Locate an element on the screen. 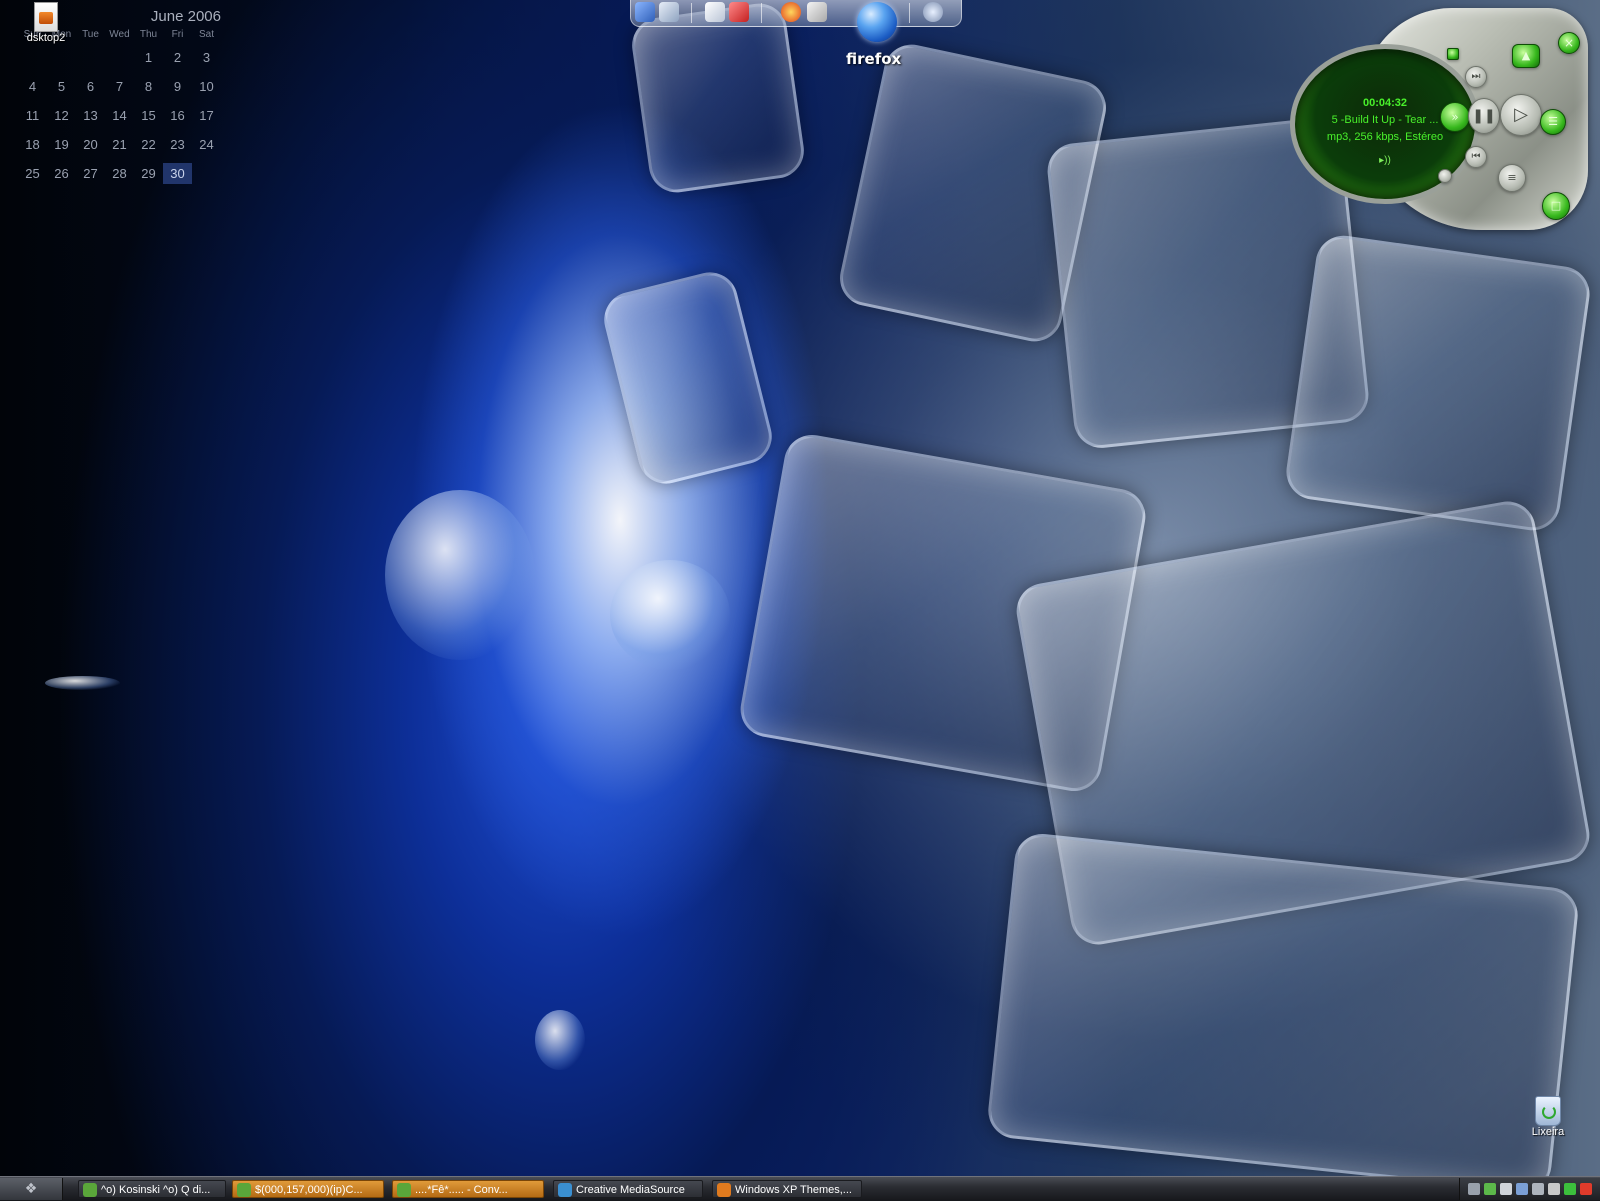 Image resolution: width=1600 pixels, height=1201 pixels. previous-track-button: ⏮ is located at coordinates (1476, 157).